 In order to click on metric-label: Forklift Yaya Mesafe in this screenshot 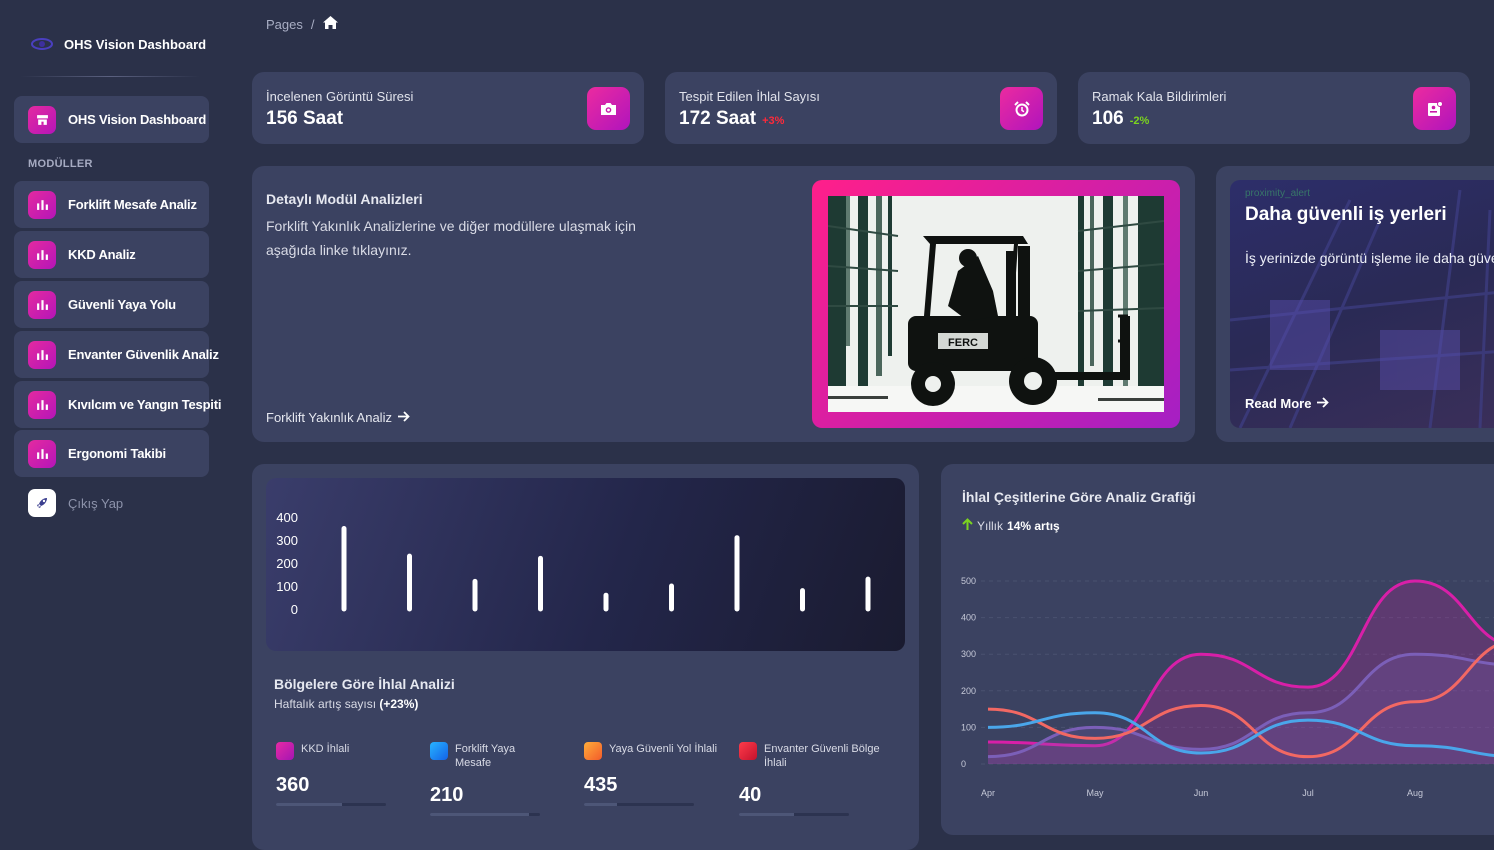, I will do `click(485, 756)`.